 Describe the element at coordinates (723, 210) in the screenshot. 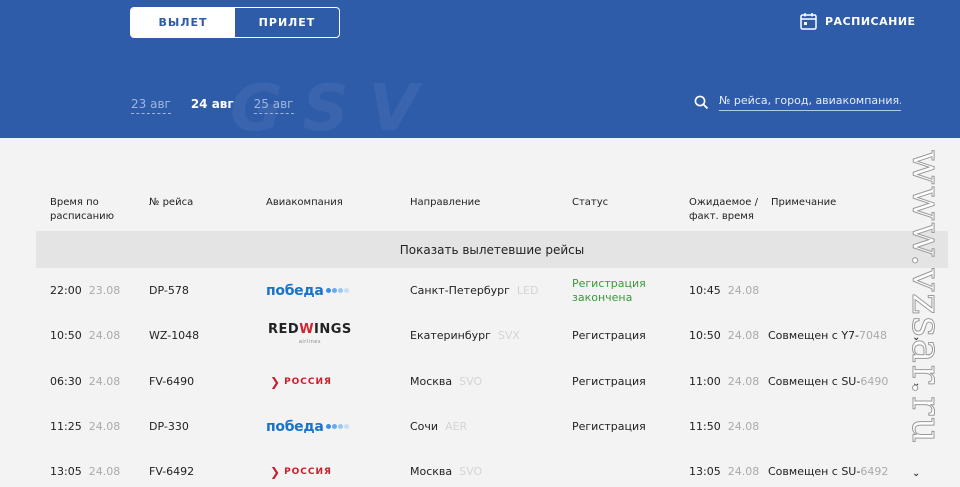

I see `column-header-actual-time: Ожидаемое / факт. время` at that location.